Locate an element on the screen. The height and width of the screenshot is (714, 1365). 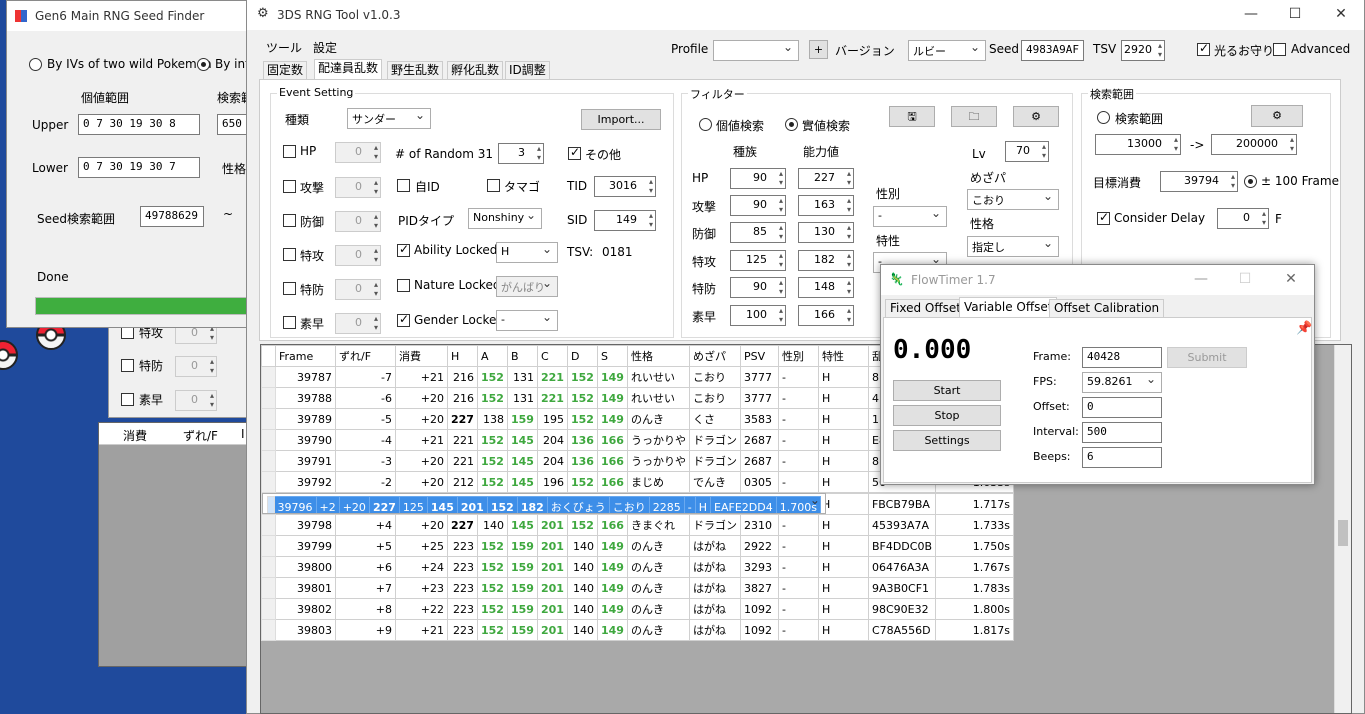
checkbox-spdef is located at coordinates (127, 365).